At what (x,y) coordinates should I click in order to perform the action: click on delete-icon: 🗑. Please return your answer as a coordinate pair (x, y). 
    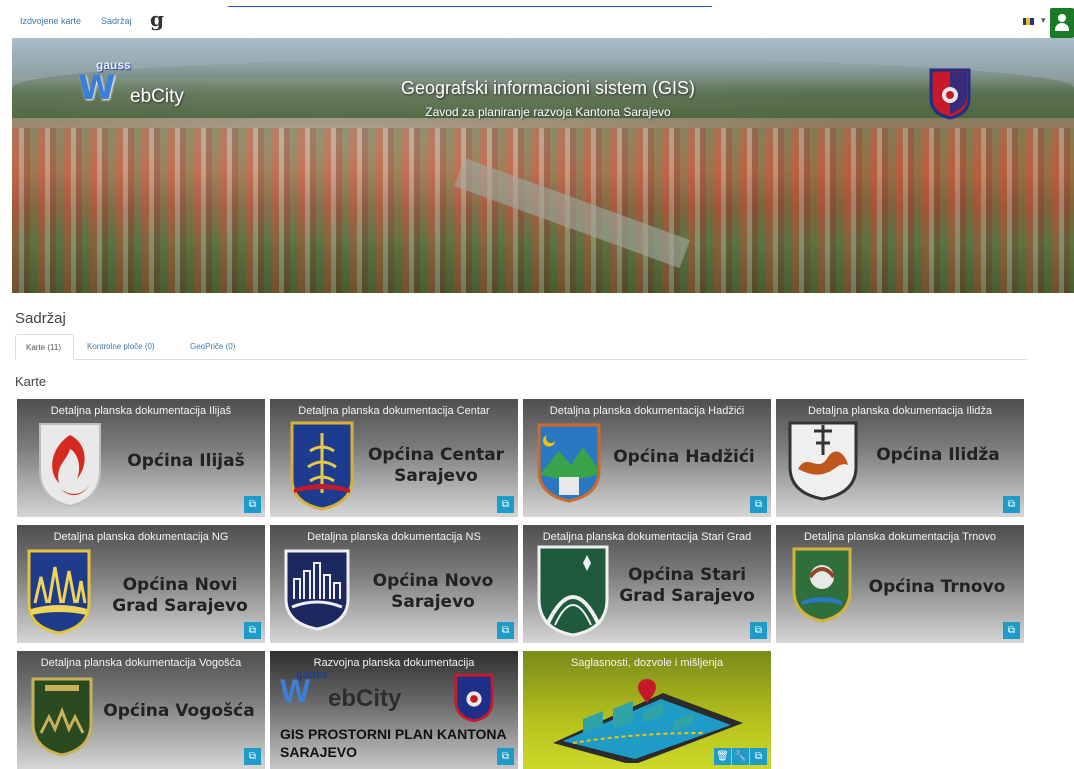
    Looking at the image, I should click on (722, 756).